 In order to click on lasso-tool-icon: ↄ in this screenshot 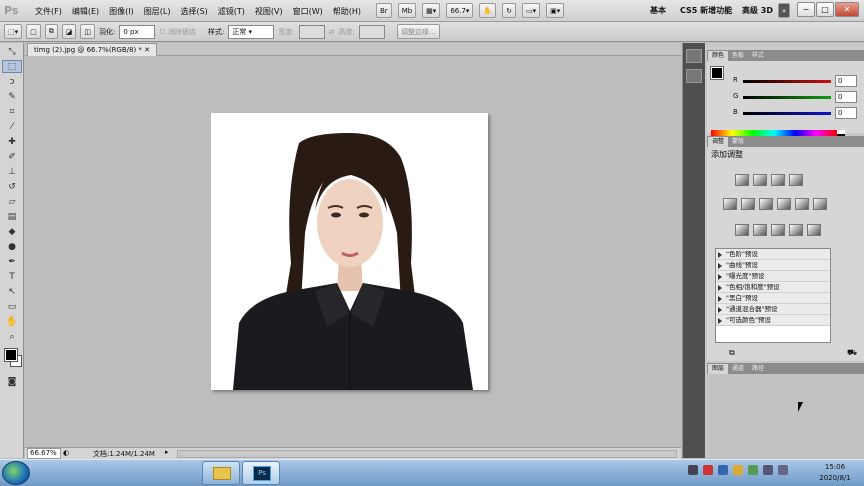, I will do `click(12, 81)`.